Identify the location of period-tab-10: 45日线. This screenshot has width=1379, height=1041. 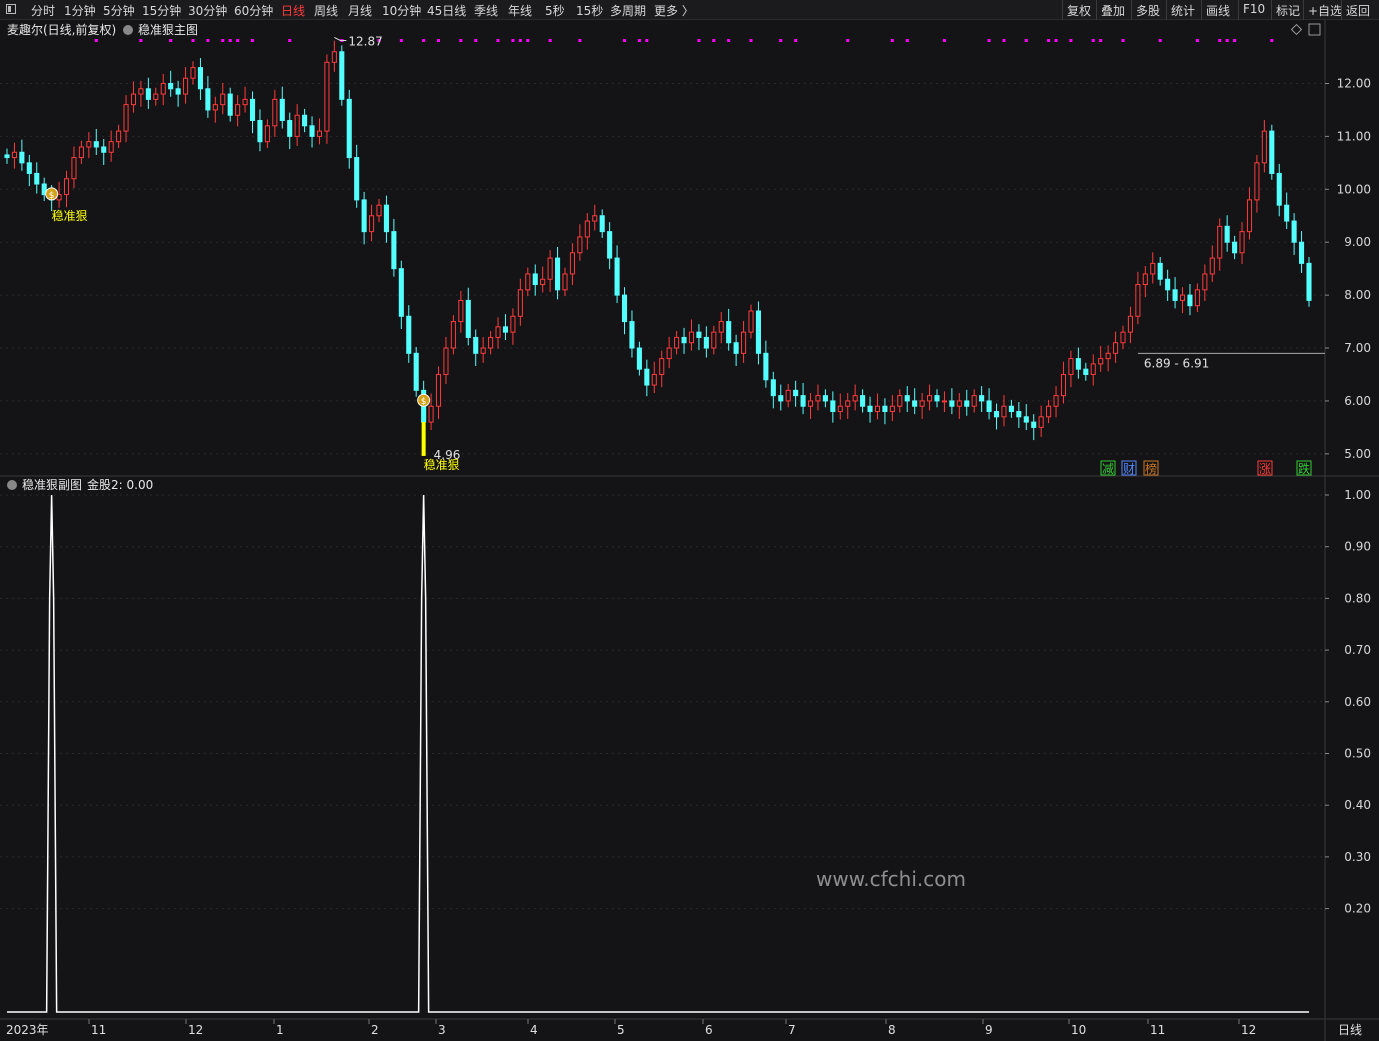
(446, 10).